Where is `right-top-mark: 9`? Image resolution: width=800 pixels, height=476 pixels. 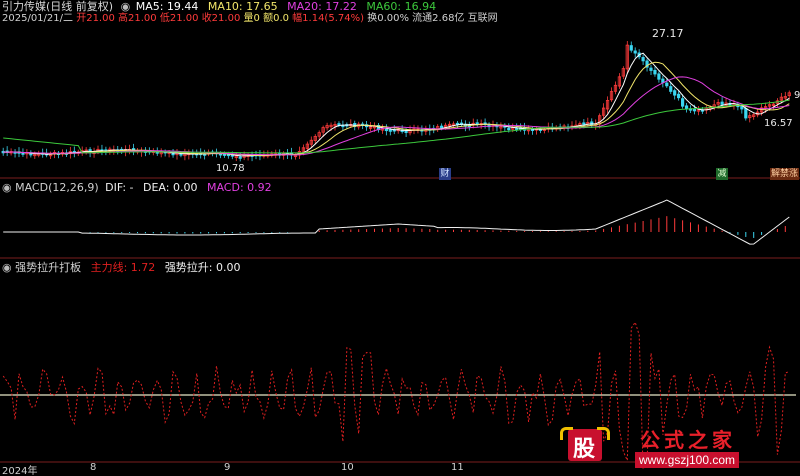
right-top-mark: 9 is located at coordinates (797, 95).